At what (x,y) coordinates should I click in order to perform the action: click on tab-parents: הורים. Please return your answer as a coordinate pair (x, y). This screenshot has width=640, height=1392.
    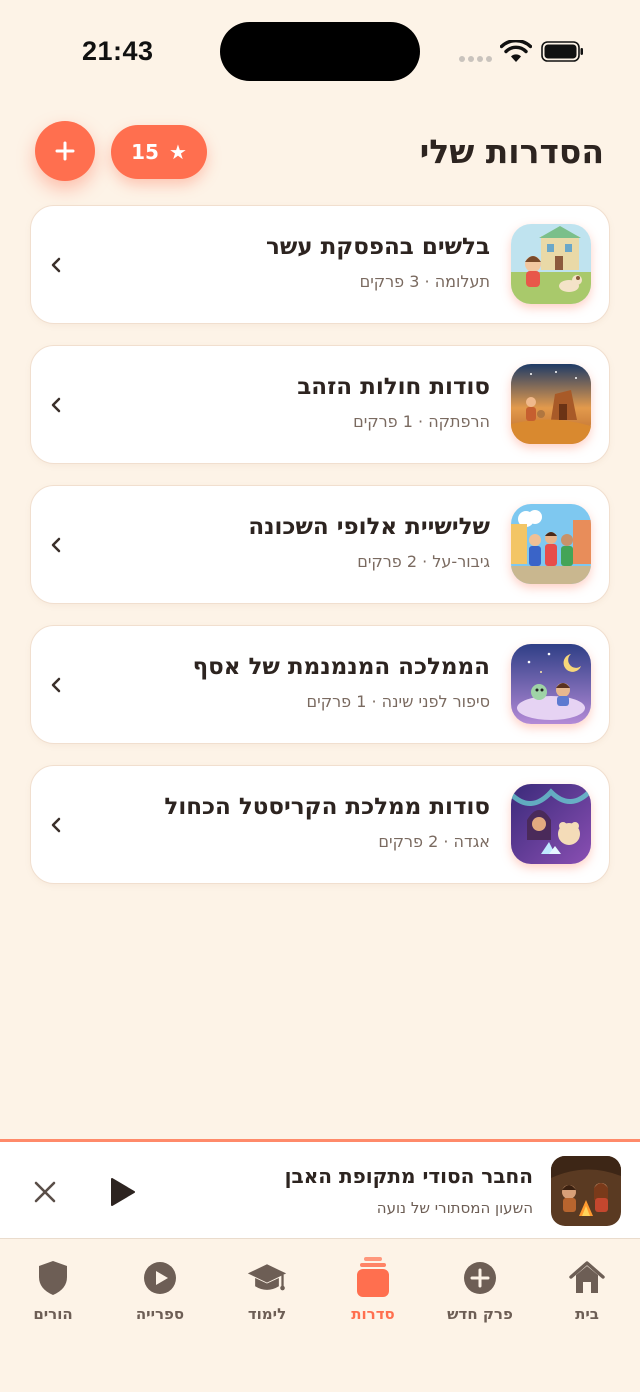
    Looking at the image, I should click on (53, 1297).